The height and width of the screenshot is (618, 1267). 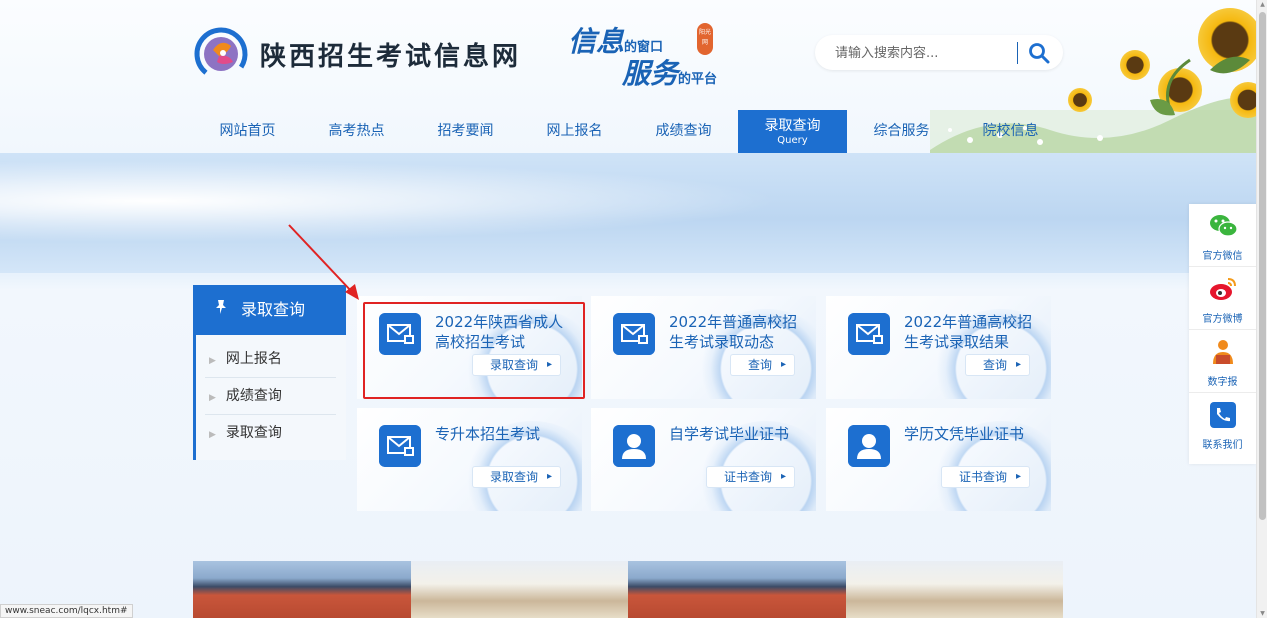 What do you see at coordinates (964, 434) in the screenshot?
I see `card-title: 学历文凭毕业证书` at bounding box center [964, 434].